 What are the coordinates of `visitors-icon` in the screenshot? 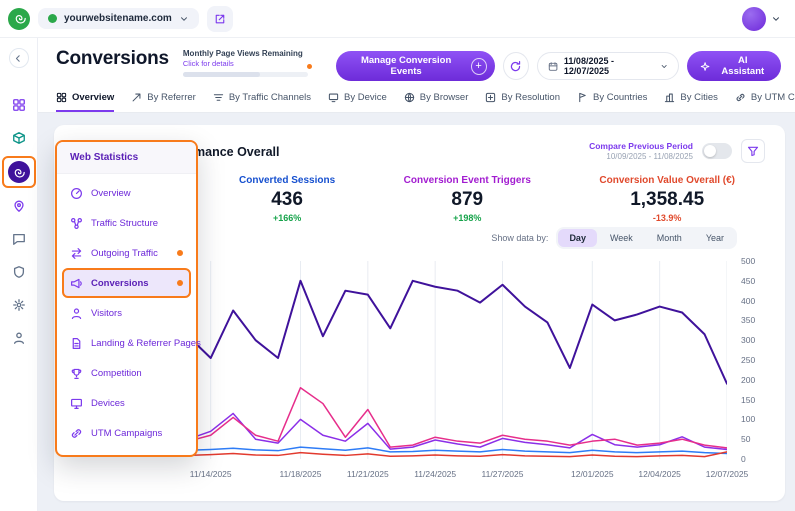 It's located at (76, 313).